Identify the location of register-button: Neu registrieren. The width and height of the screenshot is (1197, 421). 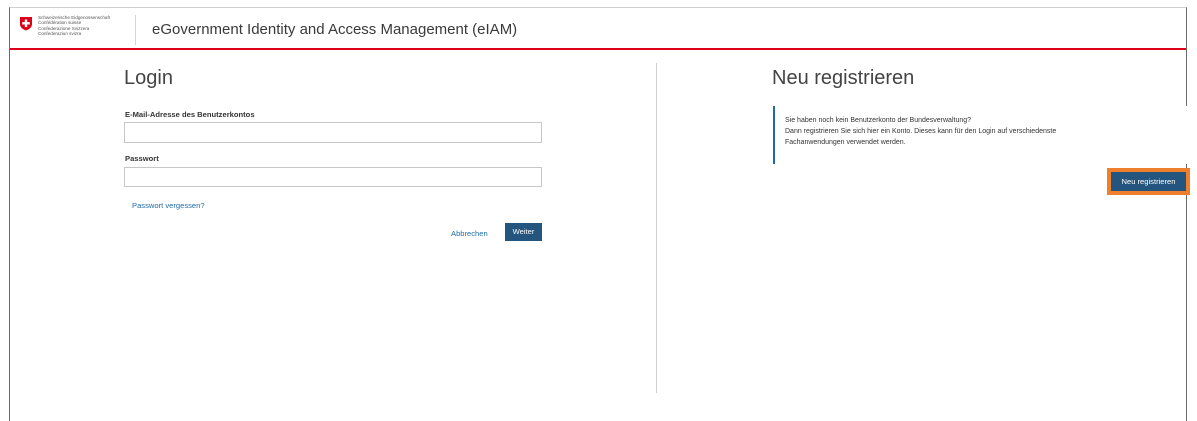
(1148, 181).